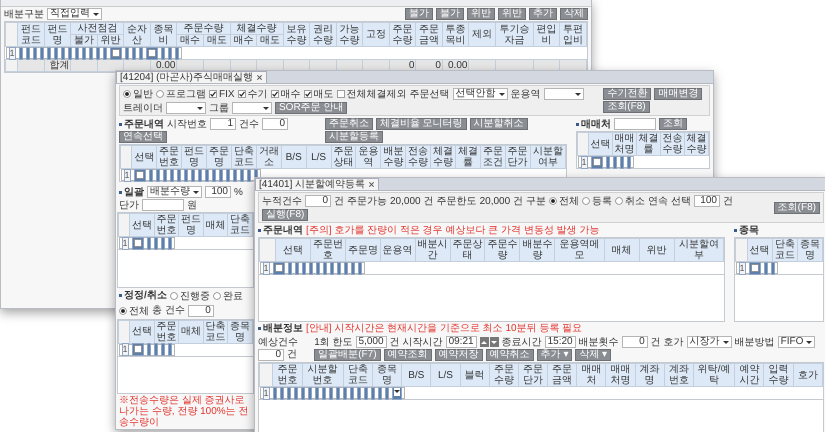  I want to click on column-header: 배분수량, so click(393, 157).